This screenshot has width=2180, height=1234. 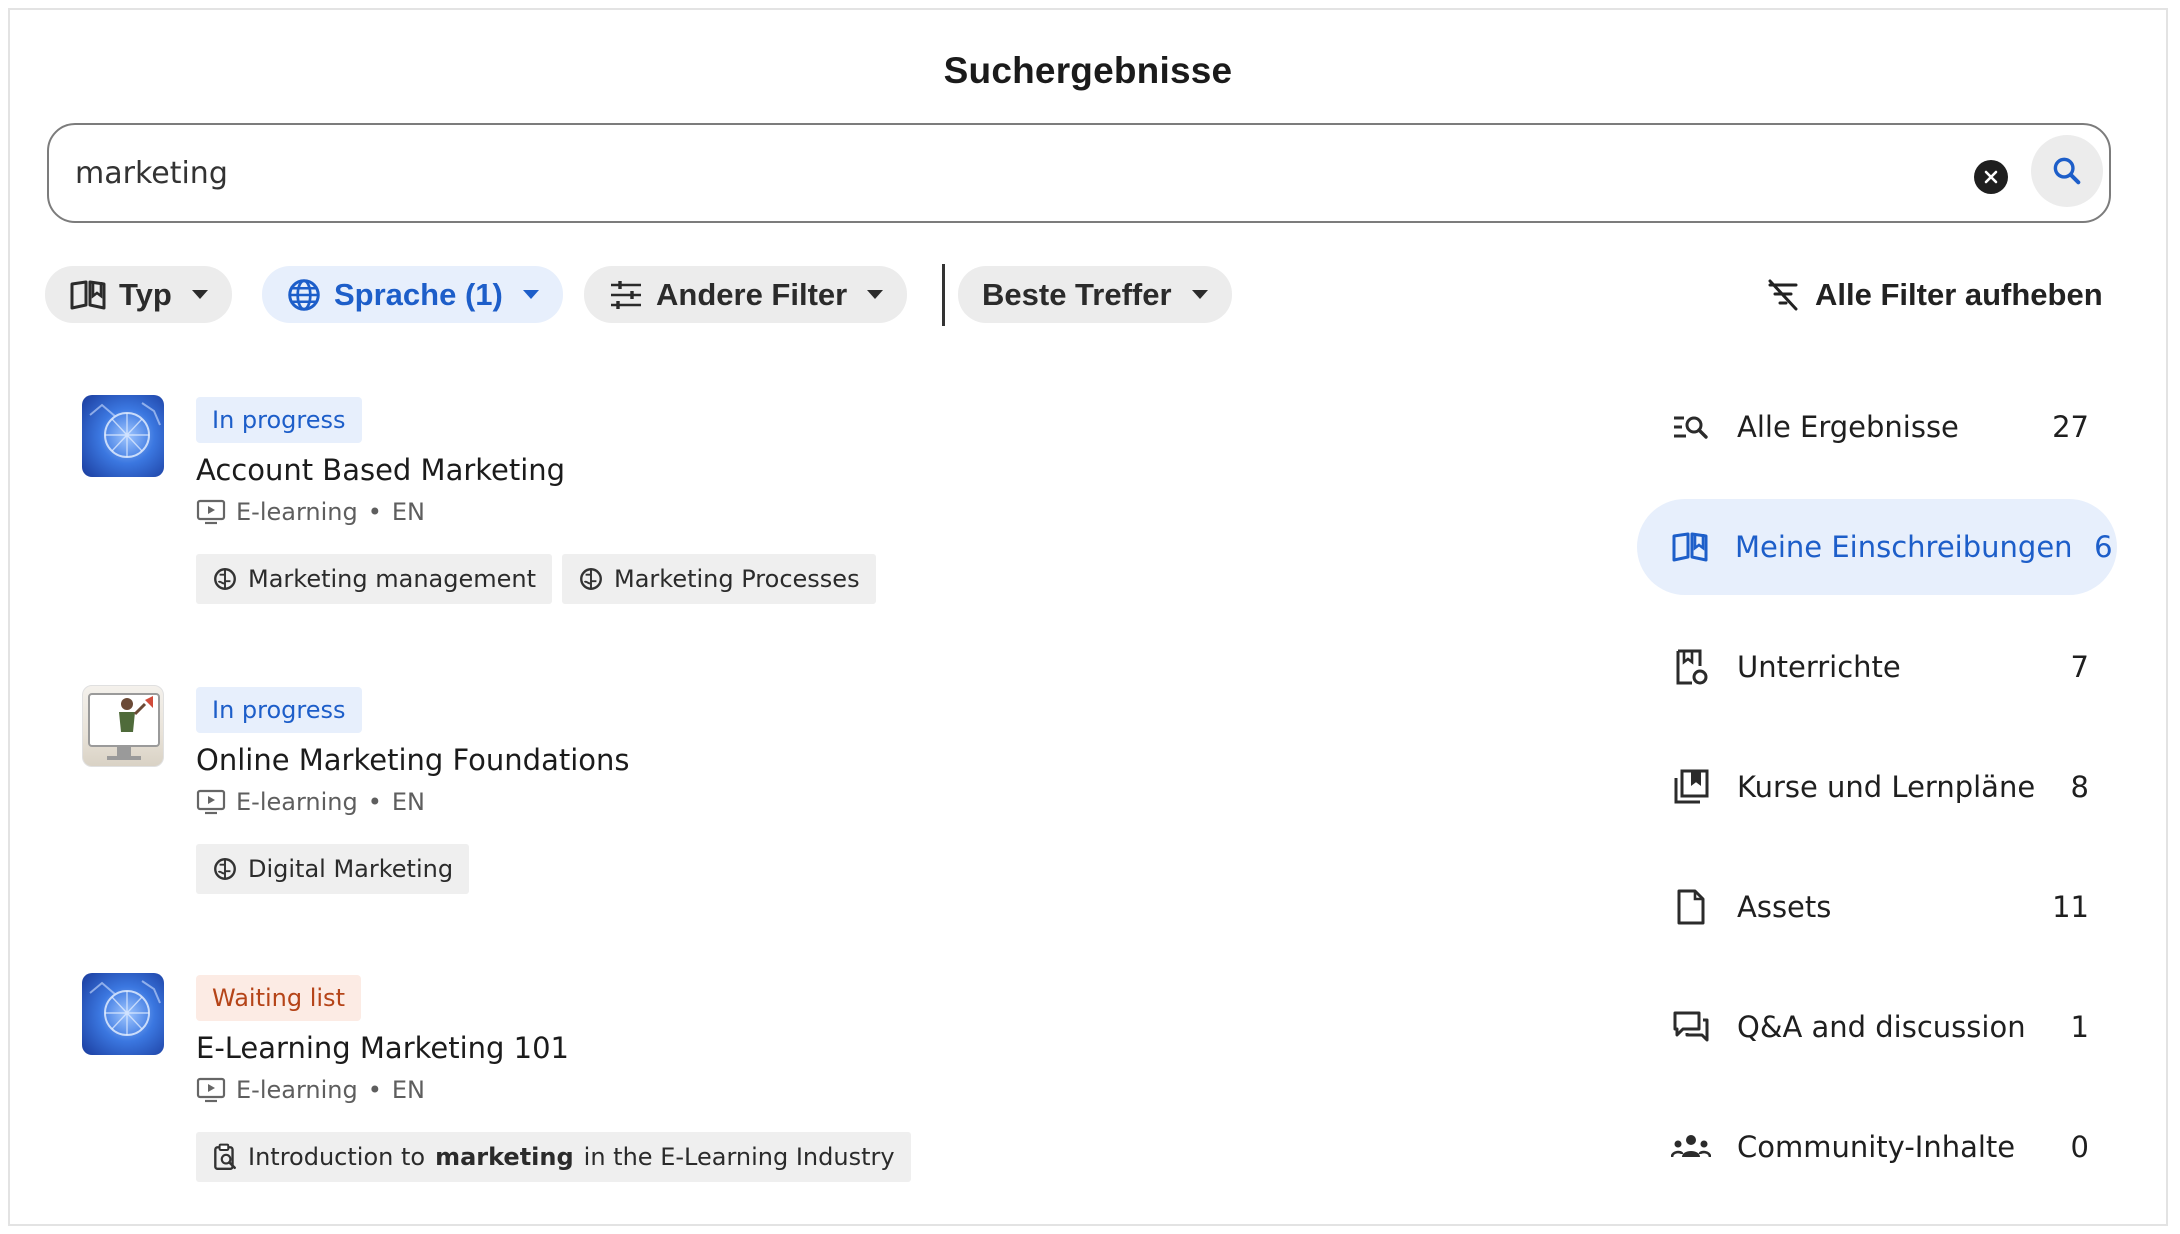 I want to click on result-title: Online Marketing Foundations, so click(x=413, y=760).